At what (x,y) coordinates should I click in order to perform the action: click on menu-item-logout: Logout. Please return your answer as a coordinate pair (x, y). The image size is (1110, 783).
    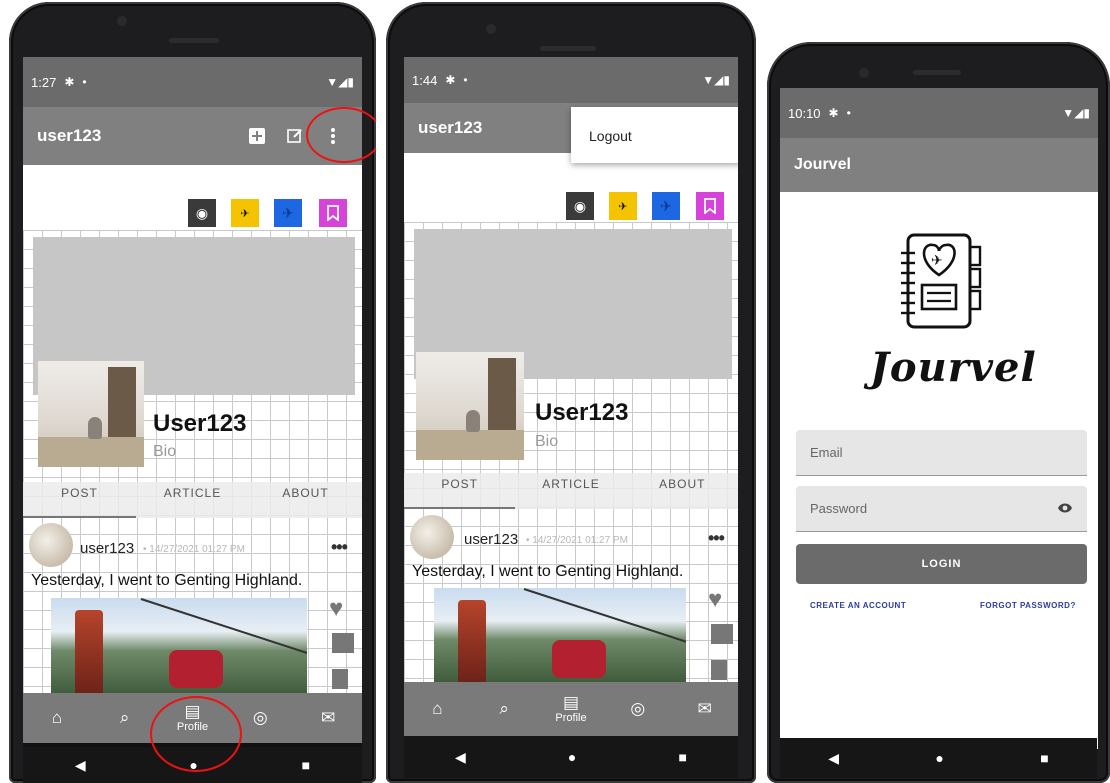
    Looking at the image, I should click on (610, 136).